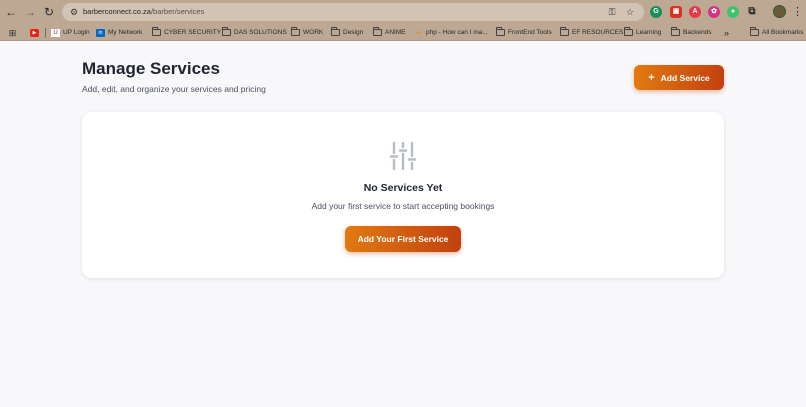 The image size is (806, 407). Describe the element at coordinates (418, 32) in the screenshot. I see `stackoverflow-icon: ≡` at that location.